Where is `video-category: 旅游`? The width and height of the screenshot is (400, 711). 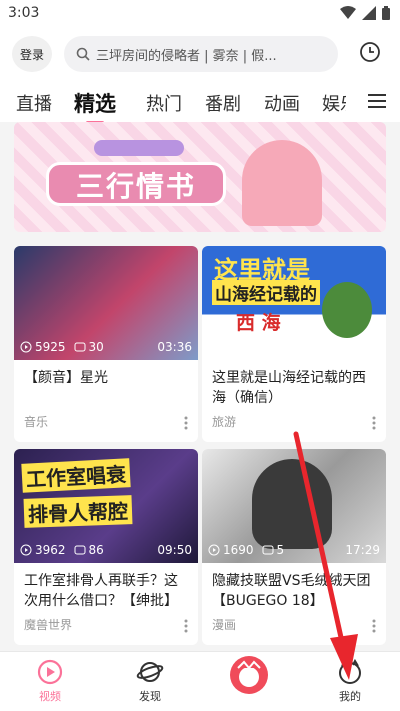
video-category: 旅游 is located at coordinates (224, 422).